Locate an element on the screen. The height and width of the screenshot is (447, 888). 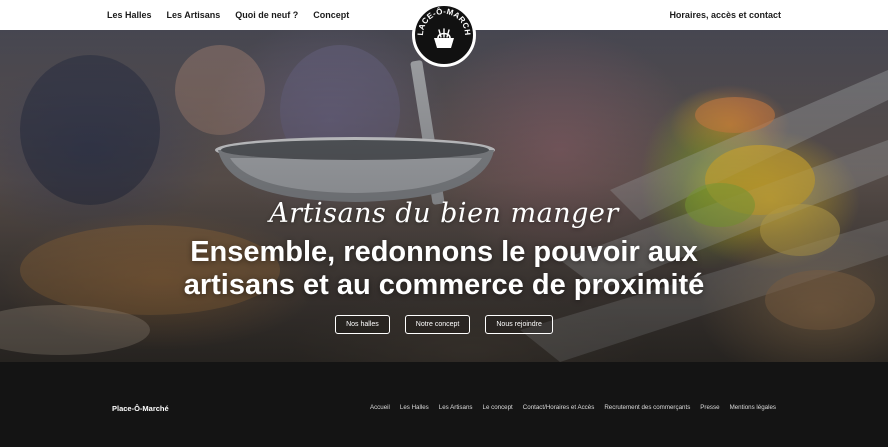
footer-link-le-concept: Le concept is located at coordinates (498, 407).